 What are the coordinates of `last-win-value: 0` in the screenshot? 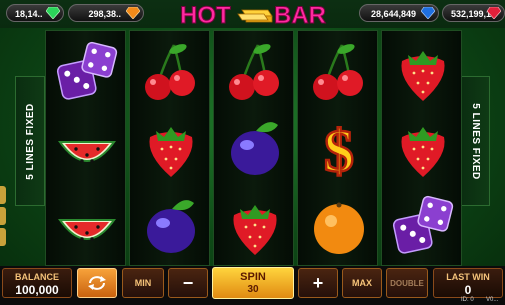 It's located at (468, 290).